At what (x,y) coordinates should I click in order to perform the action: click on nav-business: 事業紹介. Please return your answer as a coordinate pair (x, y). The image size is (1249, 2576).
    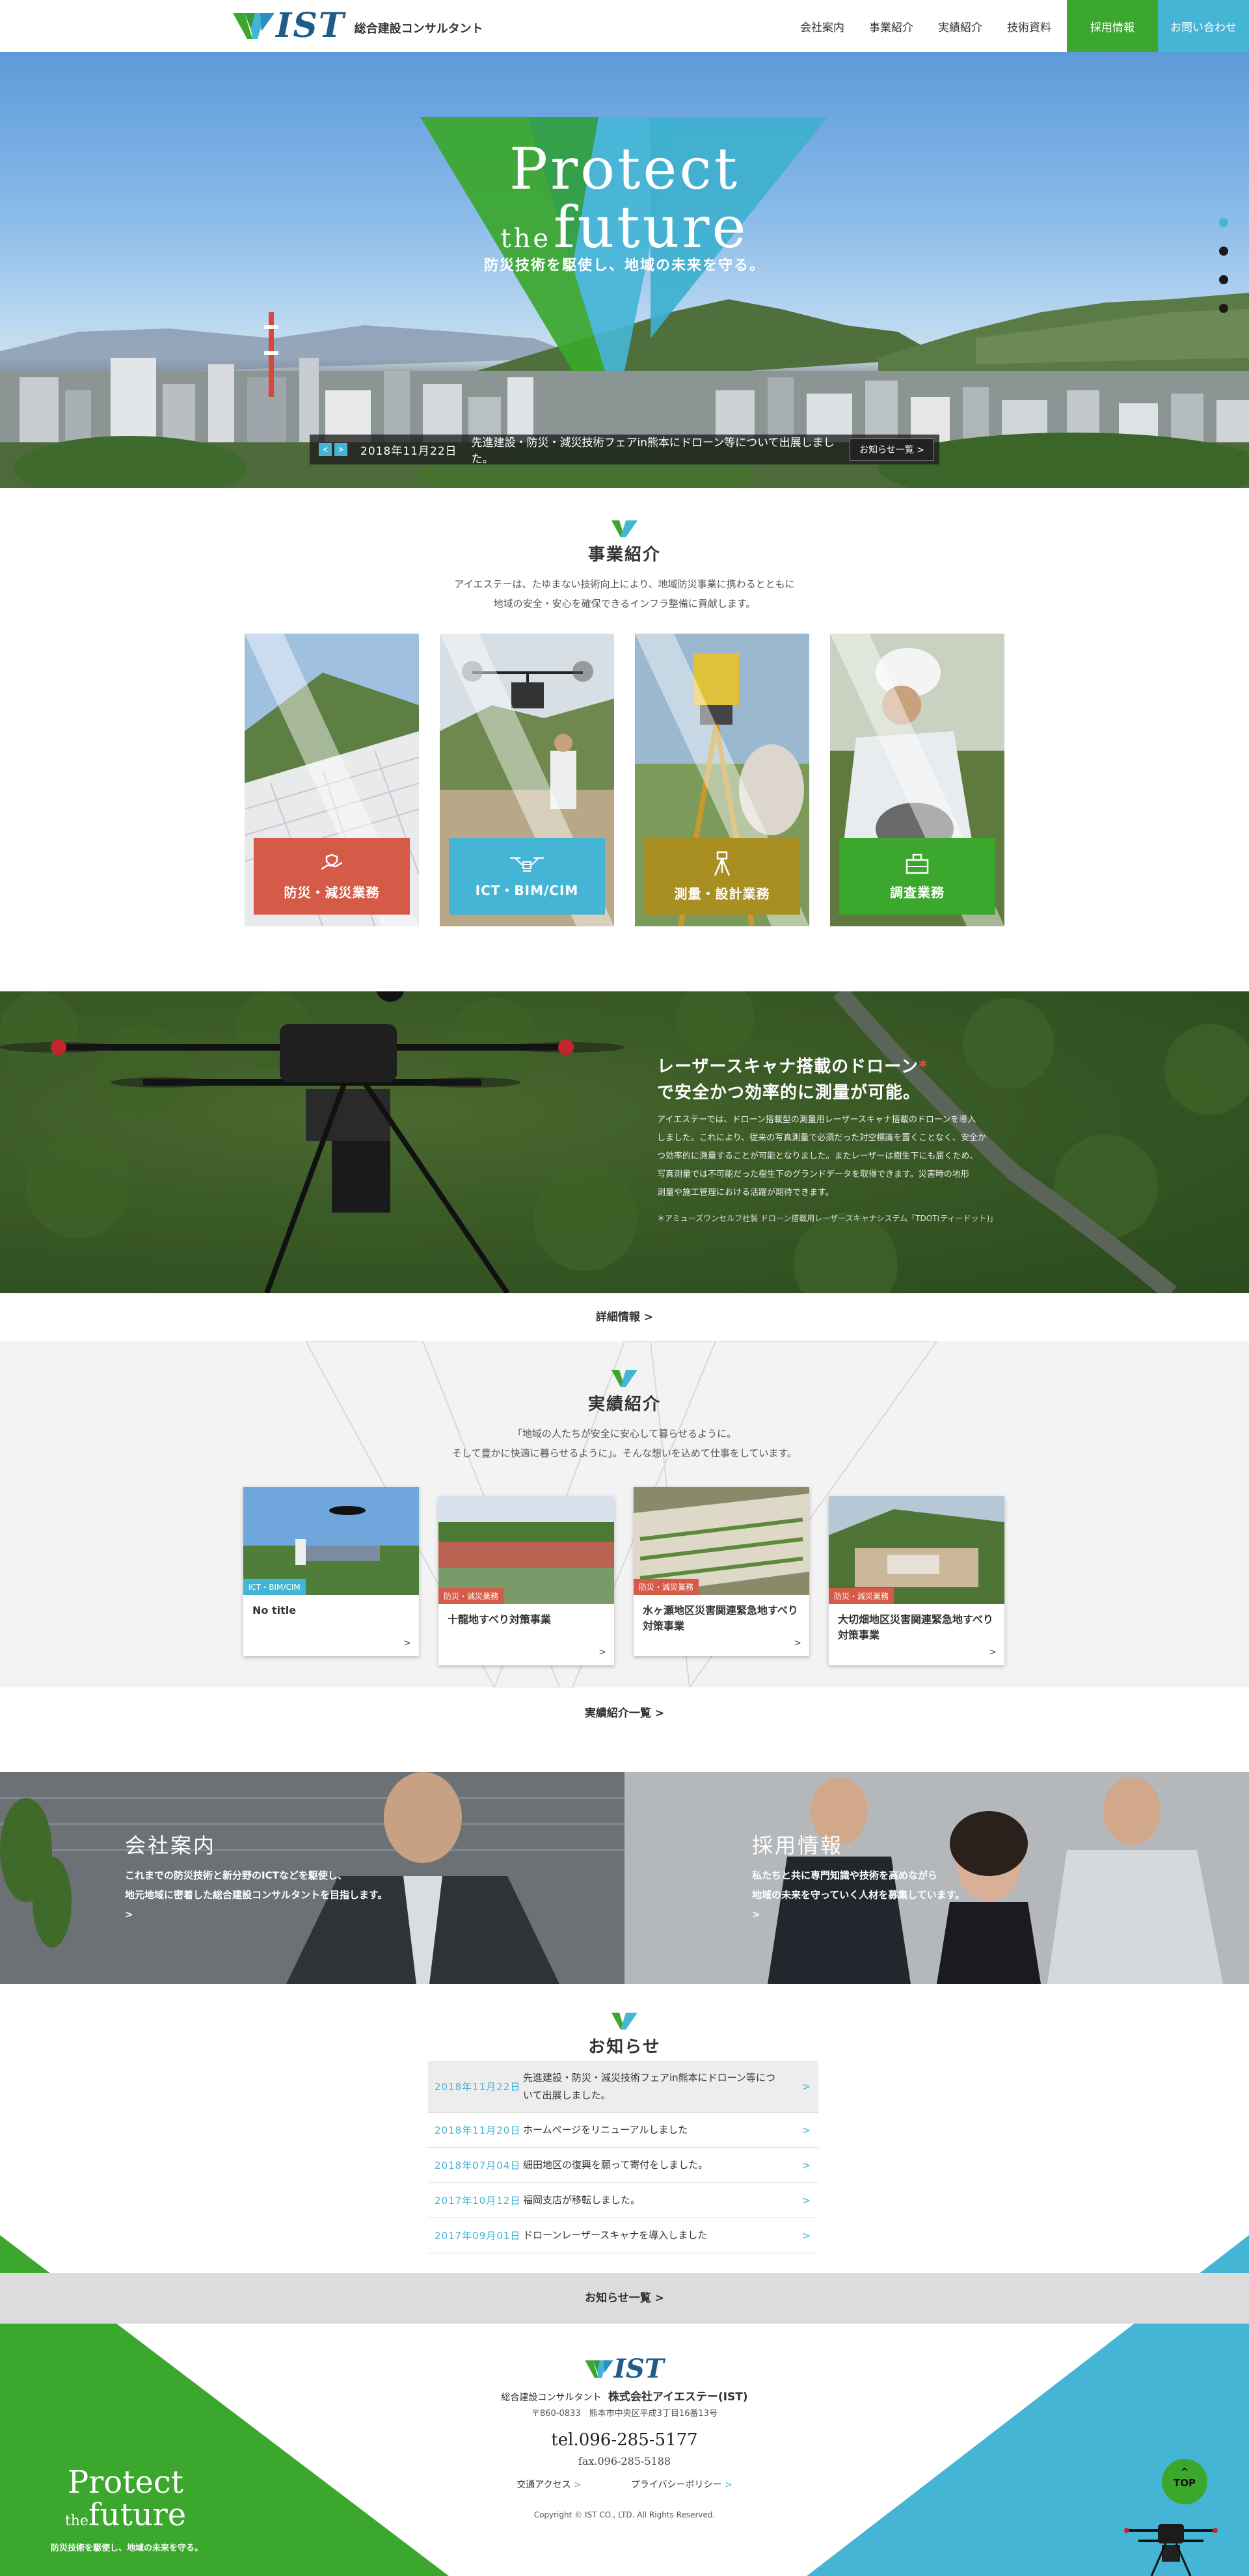
    Looking at the image, I should click on (891, 26).